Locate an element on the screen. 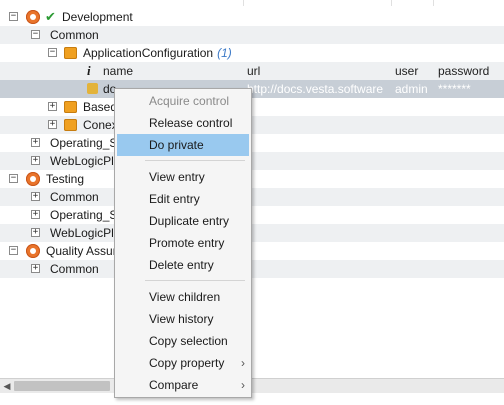 The height and width of the screenshot is (405, 504). info-icon: i is located at coordinates (89, 70).